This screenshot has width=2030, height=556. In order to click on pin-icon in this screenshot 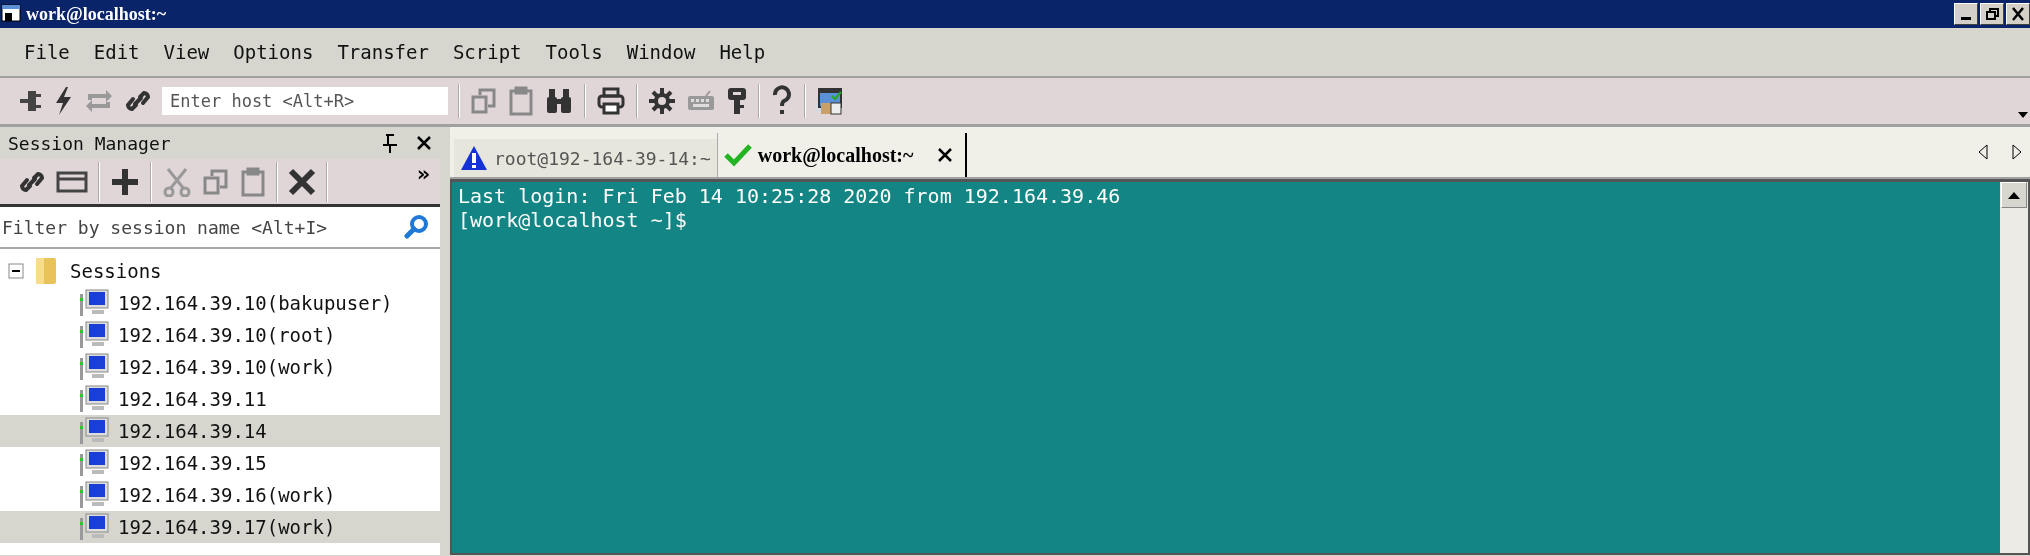, I will do `click(390, 143)`.